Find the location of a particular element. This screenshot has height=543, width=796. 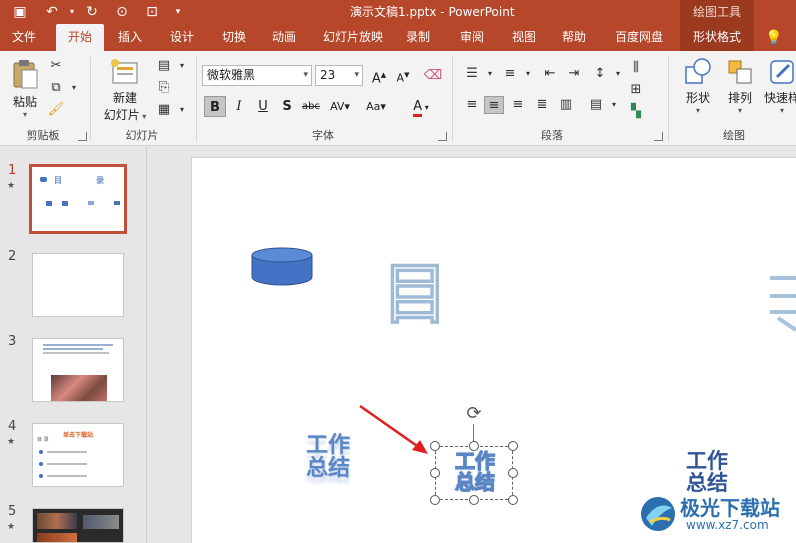

tab-shape-format: 形状格式 is located at coordinates (717, 37).